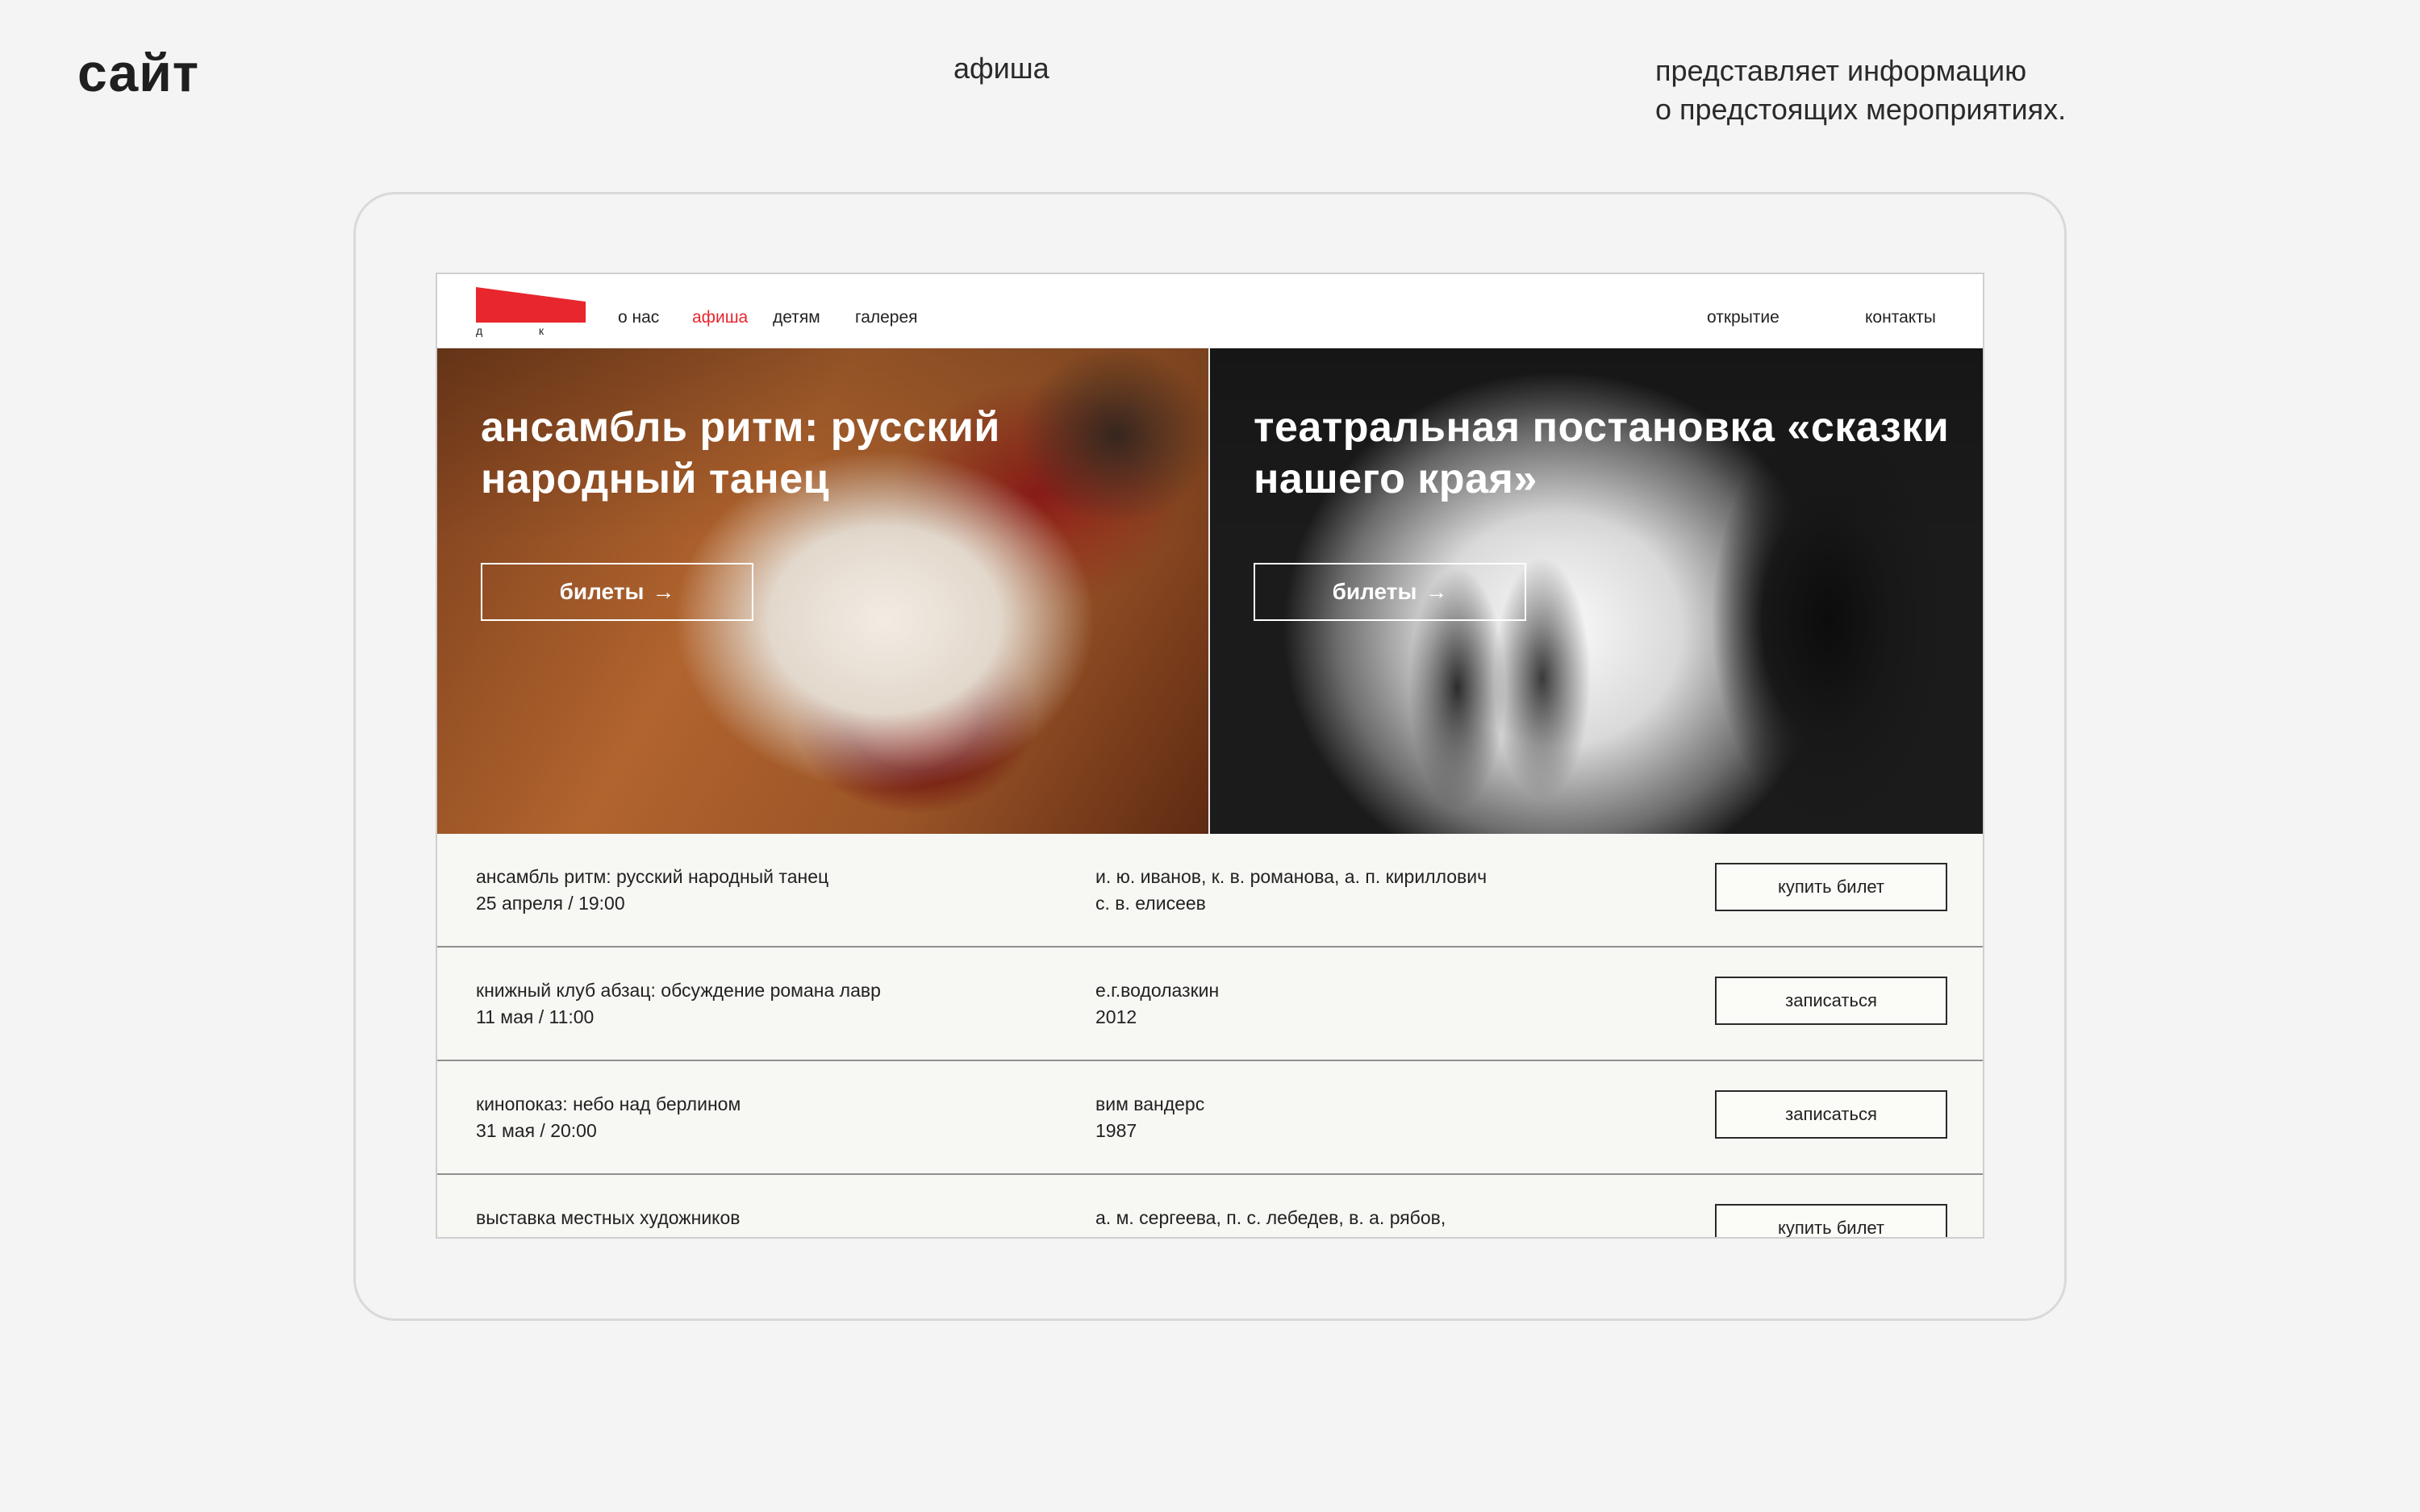 Image resolution: width=2420 pixels, height=1512 pixels. I want to click on hero-title-line: народный танец, so click(655, 479).